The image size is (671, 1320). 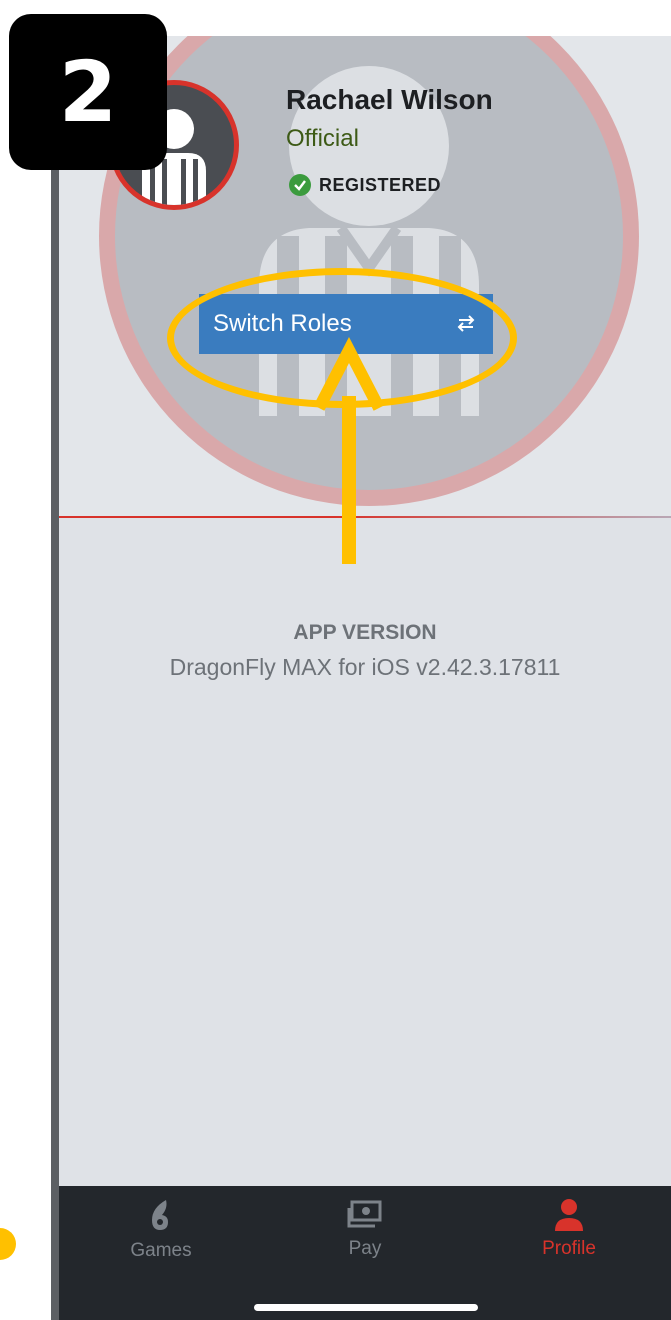 What do you see at coordinates (389, 99) in the screenshot?
I see `profile-name: Rachael Wilson` at bounding box center [389, 99].